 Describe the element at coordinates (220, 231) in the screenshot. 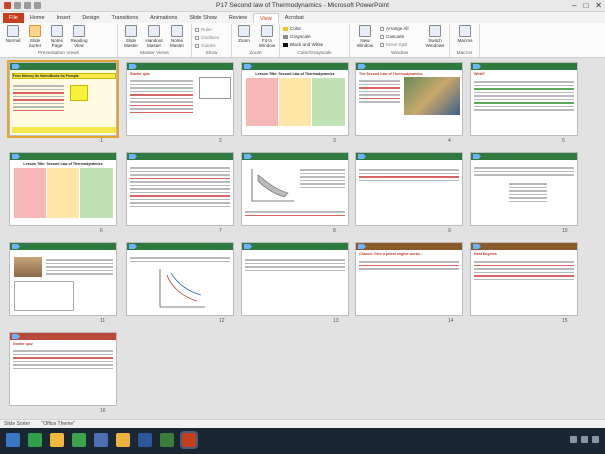

I see `slide-number: 7` at that location.